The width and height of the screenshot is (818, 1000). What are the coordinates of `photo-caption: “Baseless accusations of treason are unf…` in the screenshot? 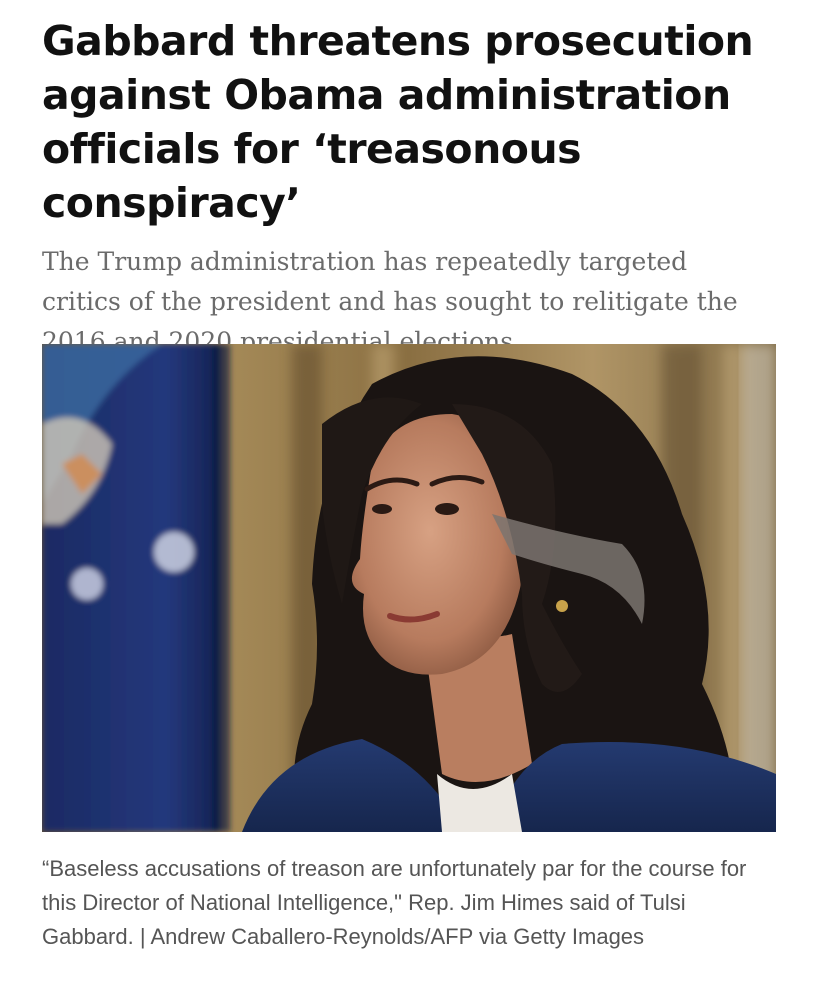 It's located at (394, 902).